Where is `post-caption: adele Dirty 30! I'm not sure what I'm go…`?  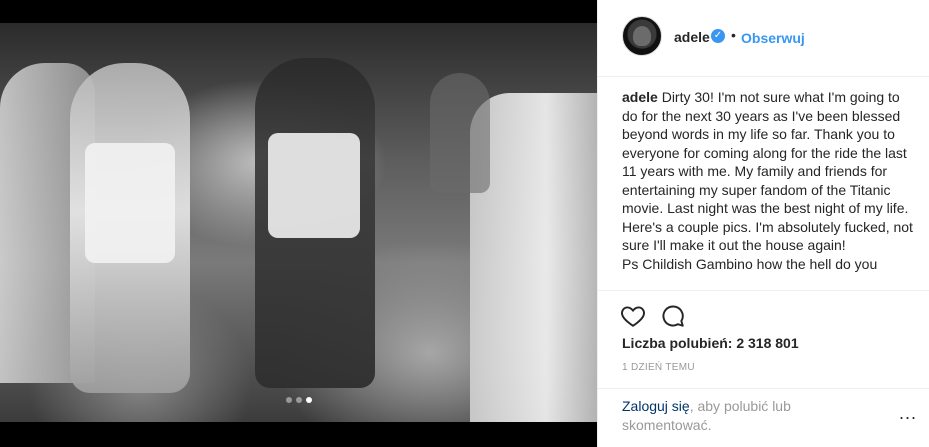
post-caption: adele Dirty 30! I'm not sure what I'm go… is located at coordinates (769, 187).